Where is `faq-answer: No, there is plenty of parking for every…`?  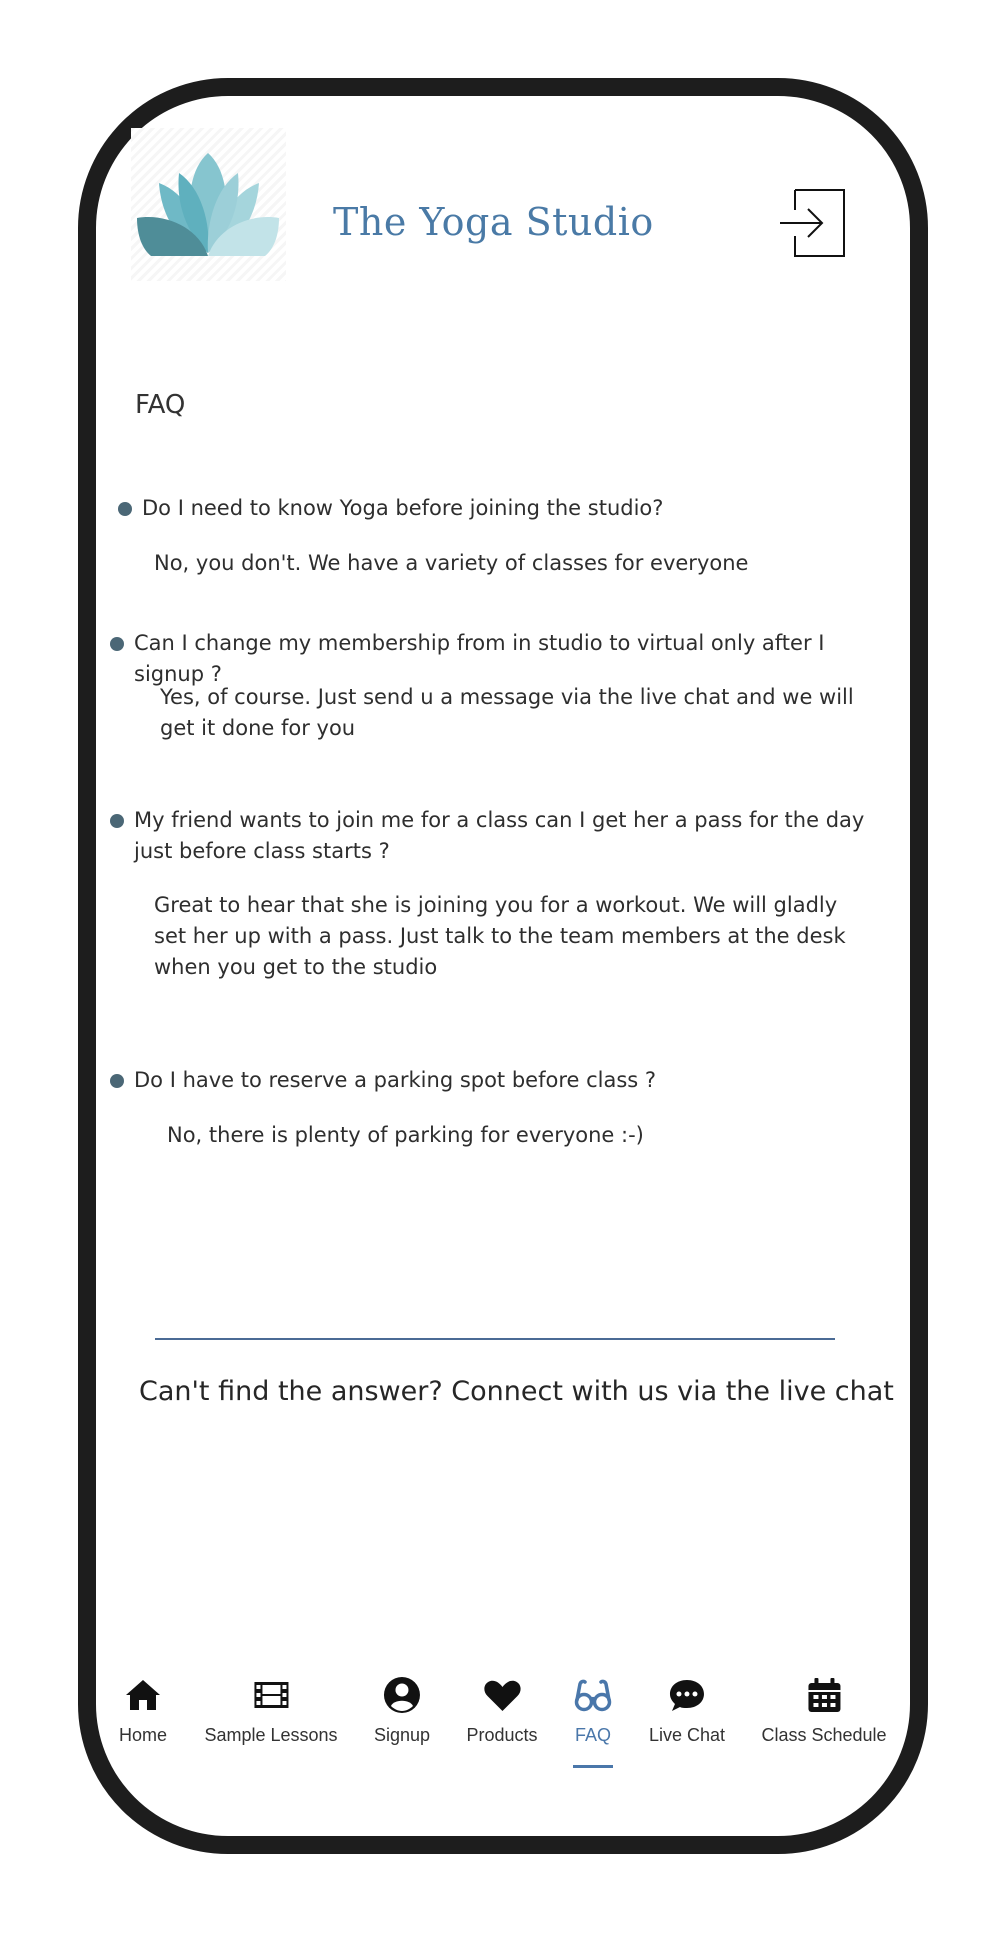 faq-answer: No, there is plenty of parking for every… is located at coordinates (405, 1135).